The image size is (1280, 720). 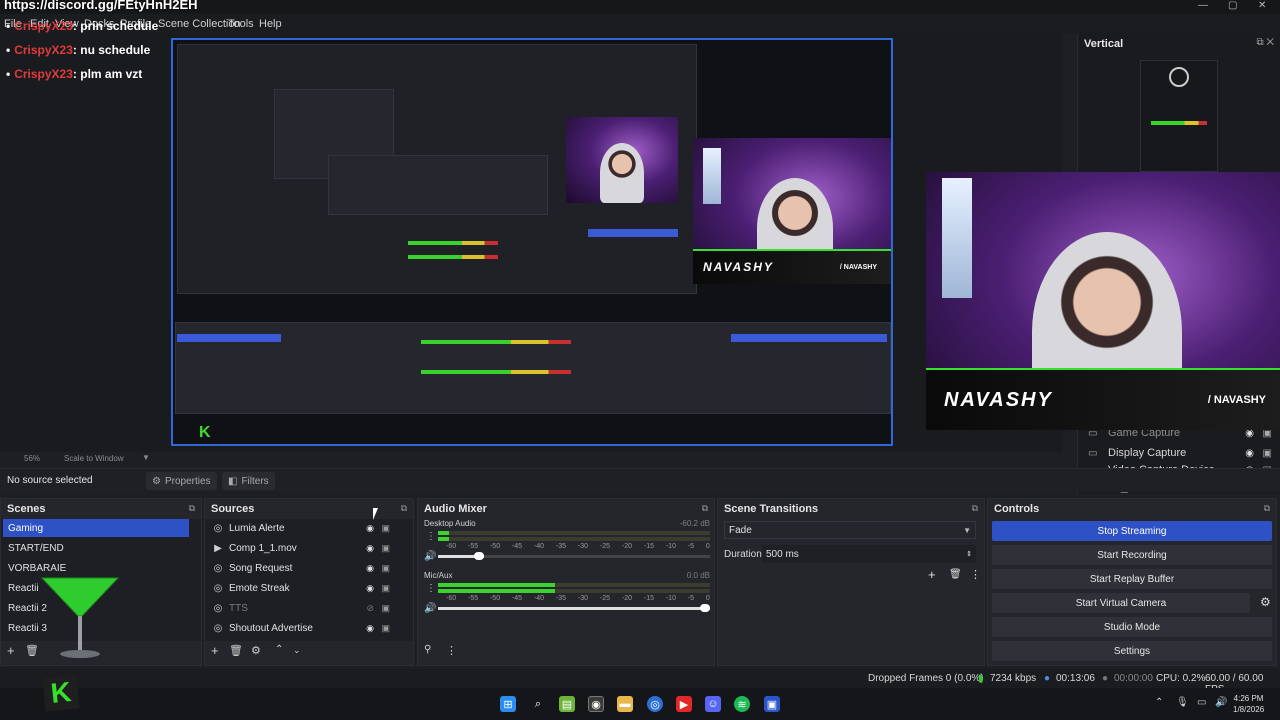 What do you see at coordinates (1179, 123) in the screenshot?
I see `vertical-meter` at bounding box center [1179, 123].